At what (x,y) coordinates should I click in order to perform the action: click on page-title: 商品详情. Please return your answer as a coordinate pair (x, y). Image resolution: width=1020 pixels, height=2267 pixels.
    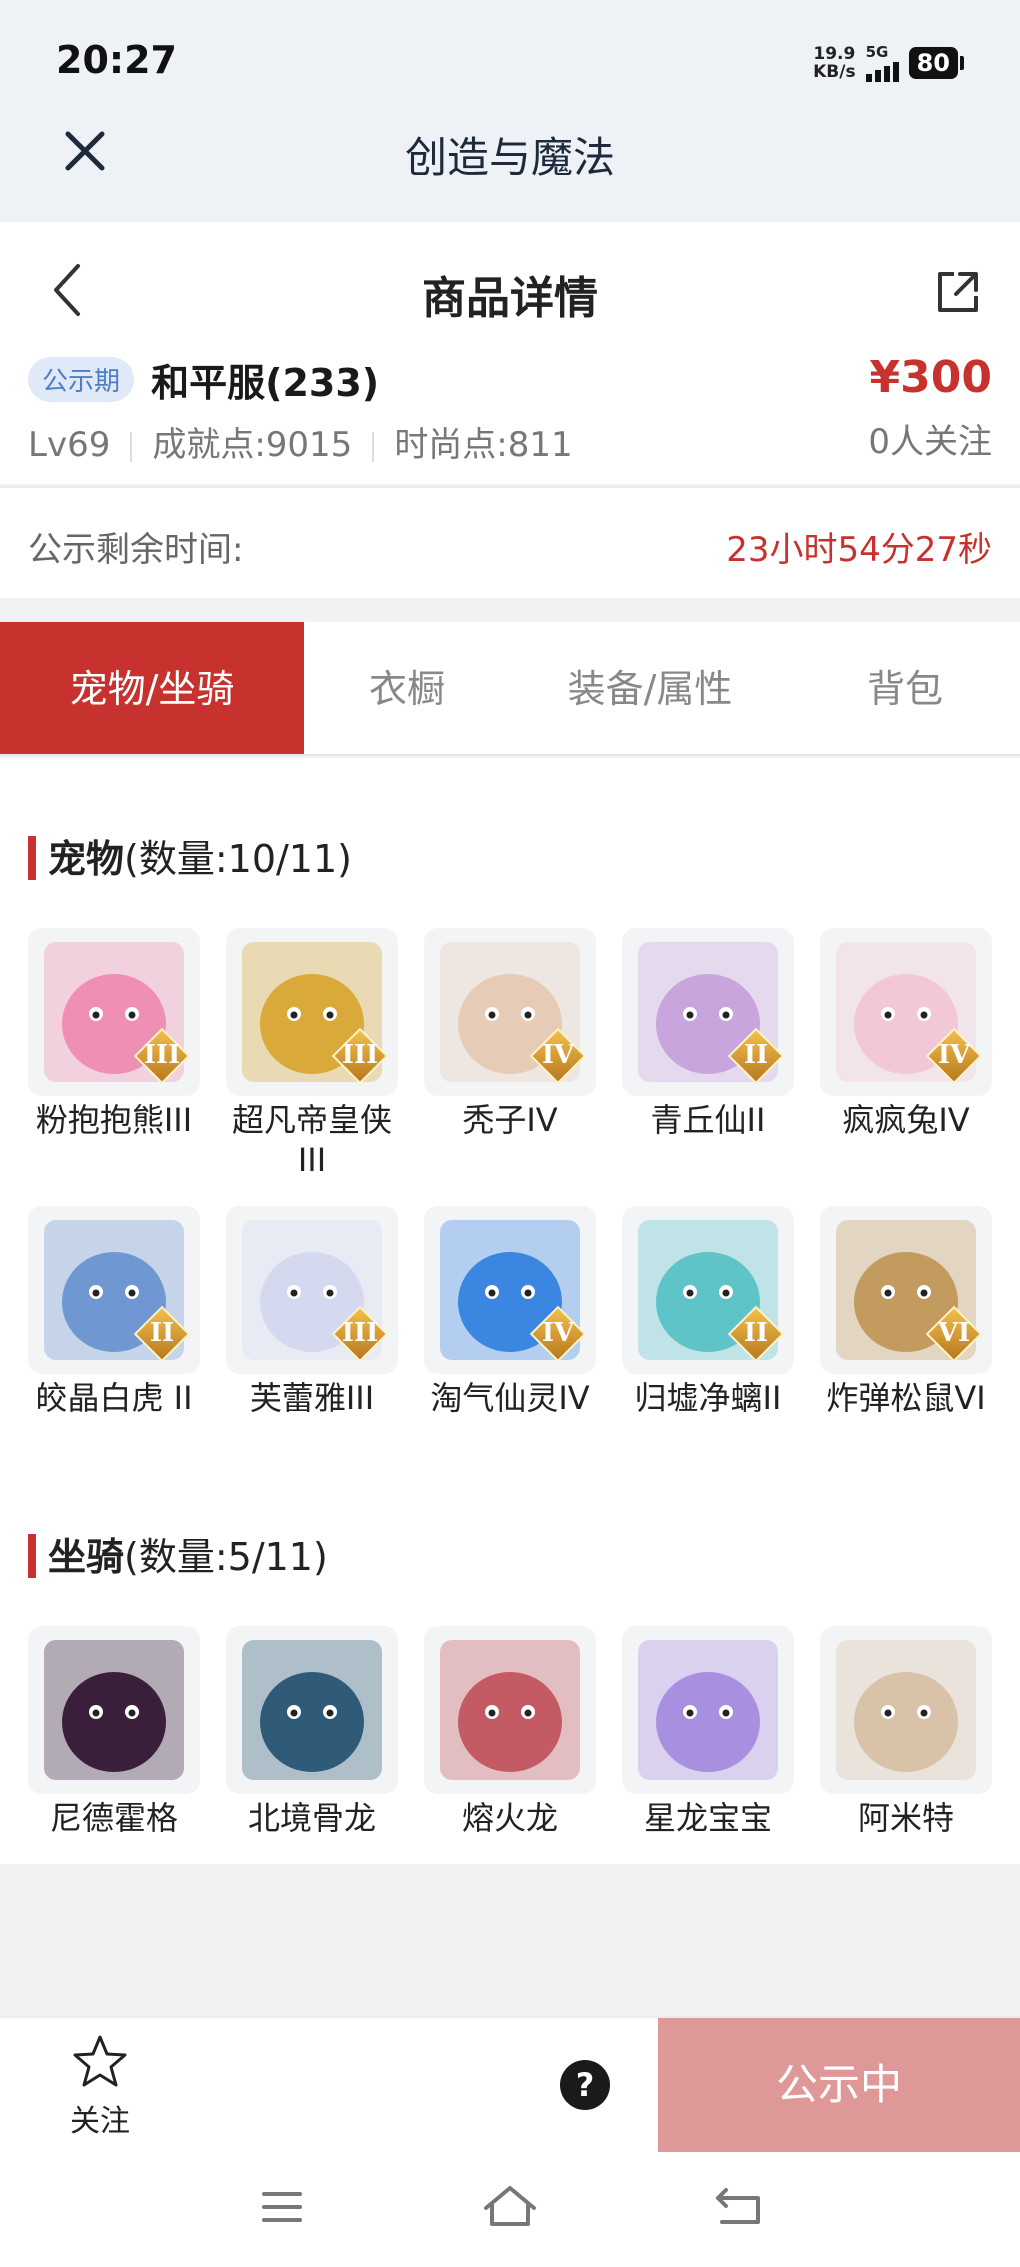
    Looking at the image, I should click on (510, 298).